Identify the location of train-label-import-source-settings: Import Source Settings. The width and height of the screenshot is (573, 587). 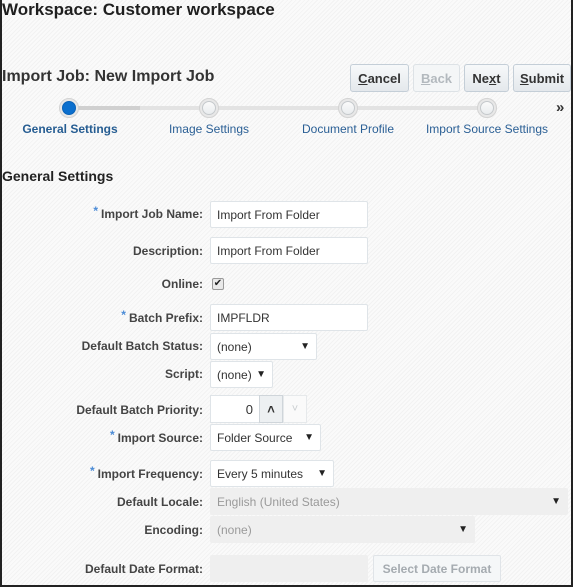
(487, 129).